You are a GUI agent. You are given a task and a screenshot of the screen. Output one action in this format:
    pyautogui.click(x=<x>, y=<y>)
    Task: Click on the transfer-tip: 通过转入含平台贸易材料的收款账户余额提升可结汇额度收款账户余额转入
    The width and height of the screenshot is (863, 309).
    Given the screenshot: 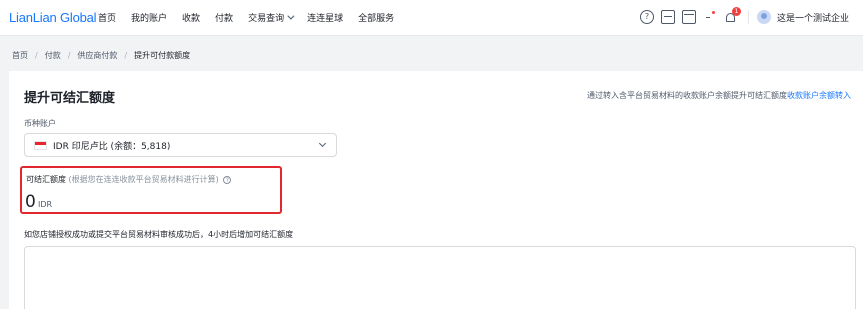 What is the action you would take?
    pyautogui.click(x=719, y=95)
    